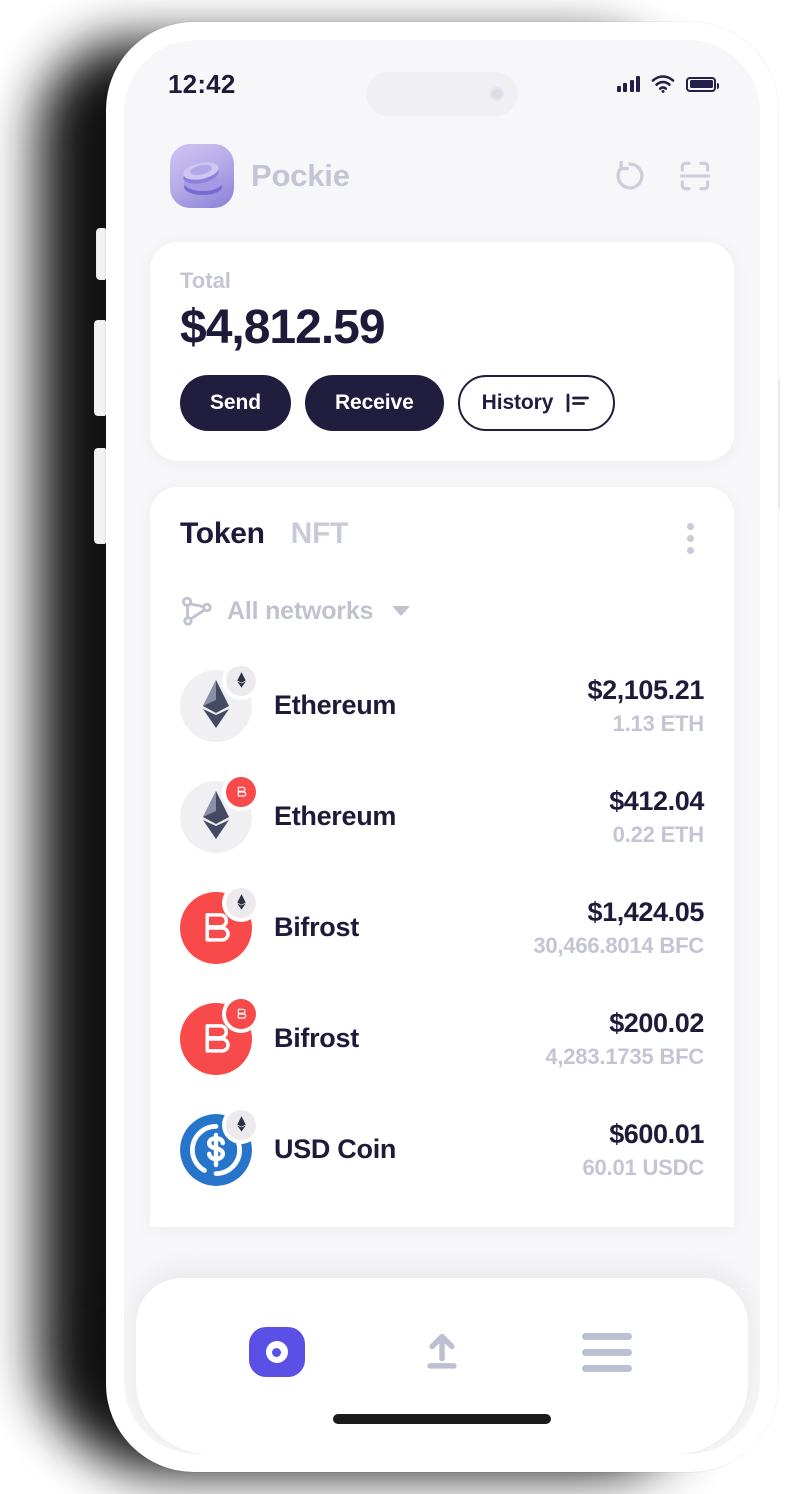 This screenshot has height=1494, width=788. What do you see at coordinates (658, 834) in the screenshot?
I see `token-amount: 0.22 ETH` at bounding box center [658, 834].